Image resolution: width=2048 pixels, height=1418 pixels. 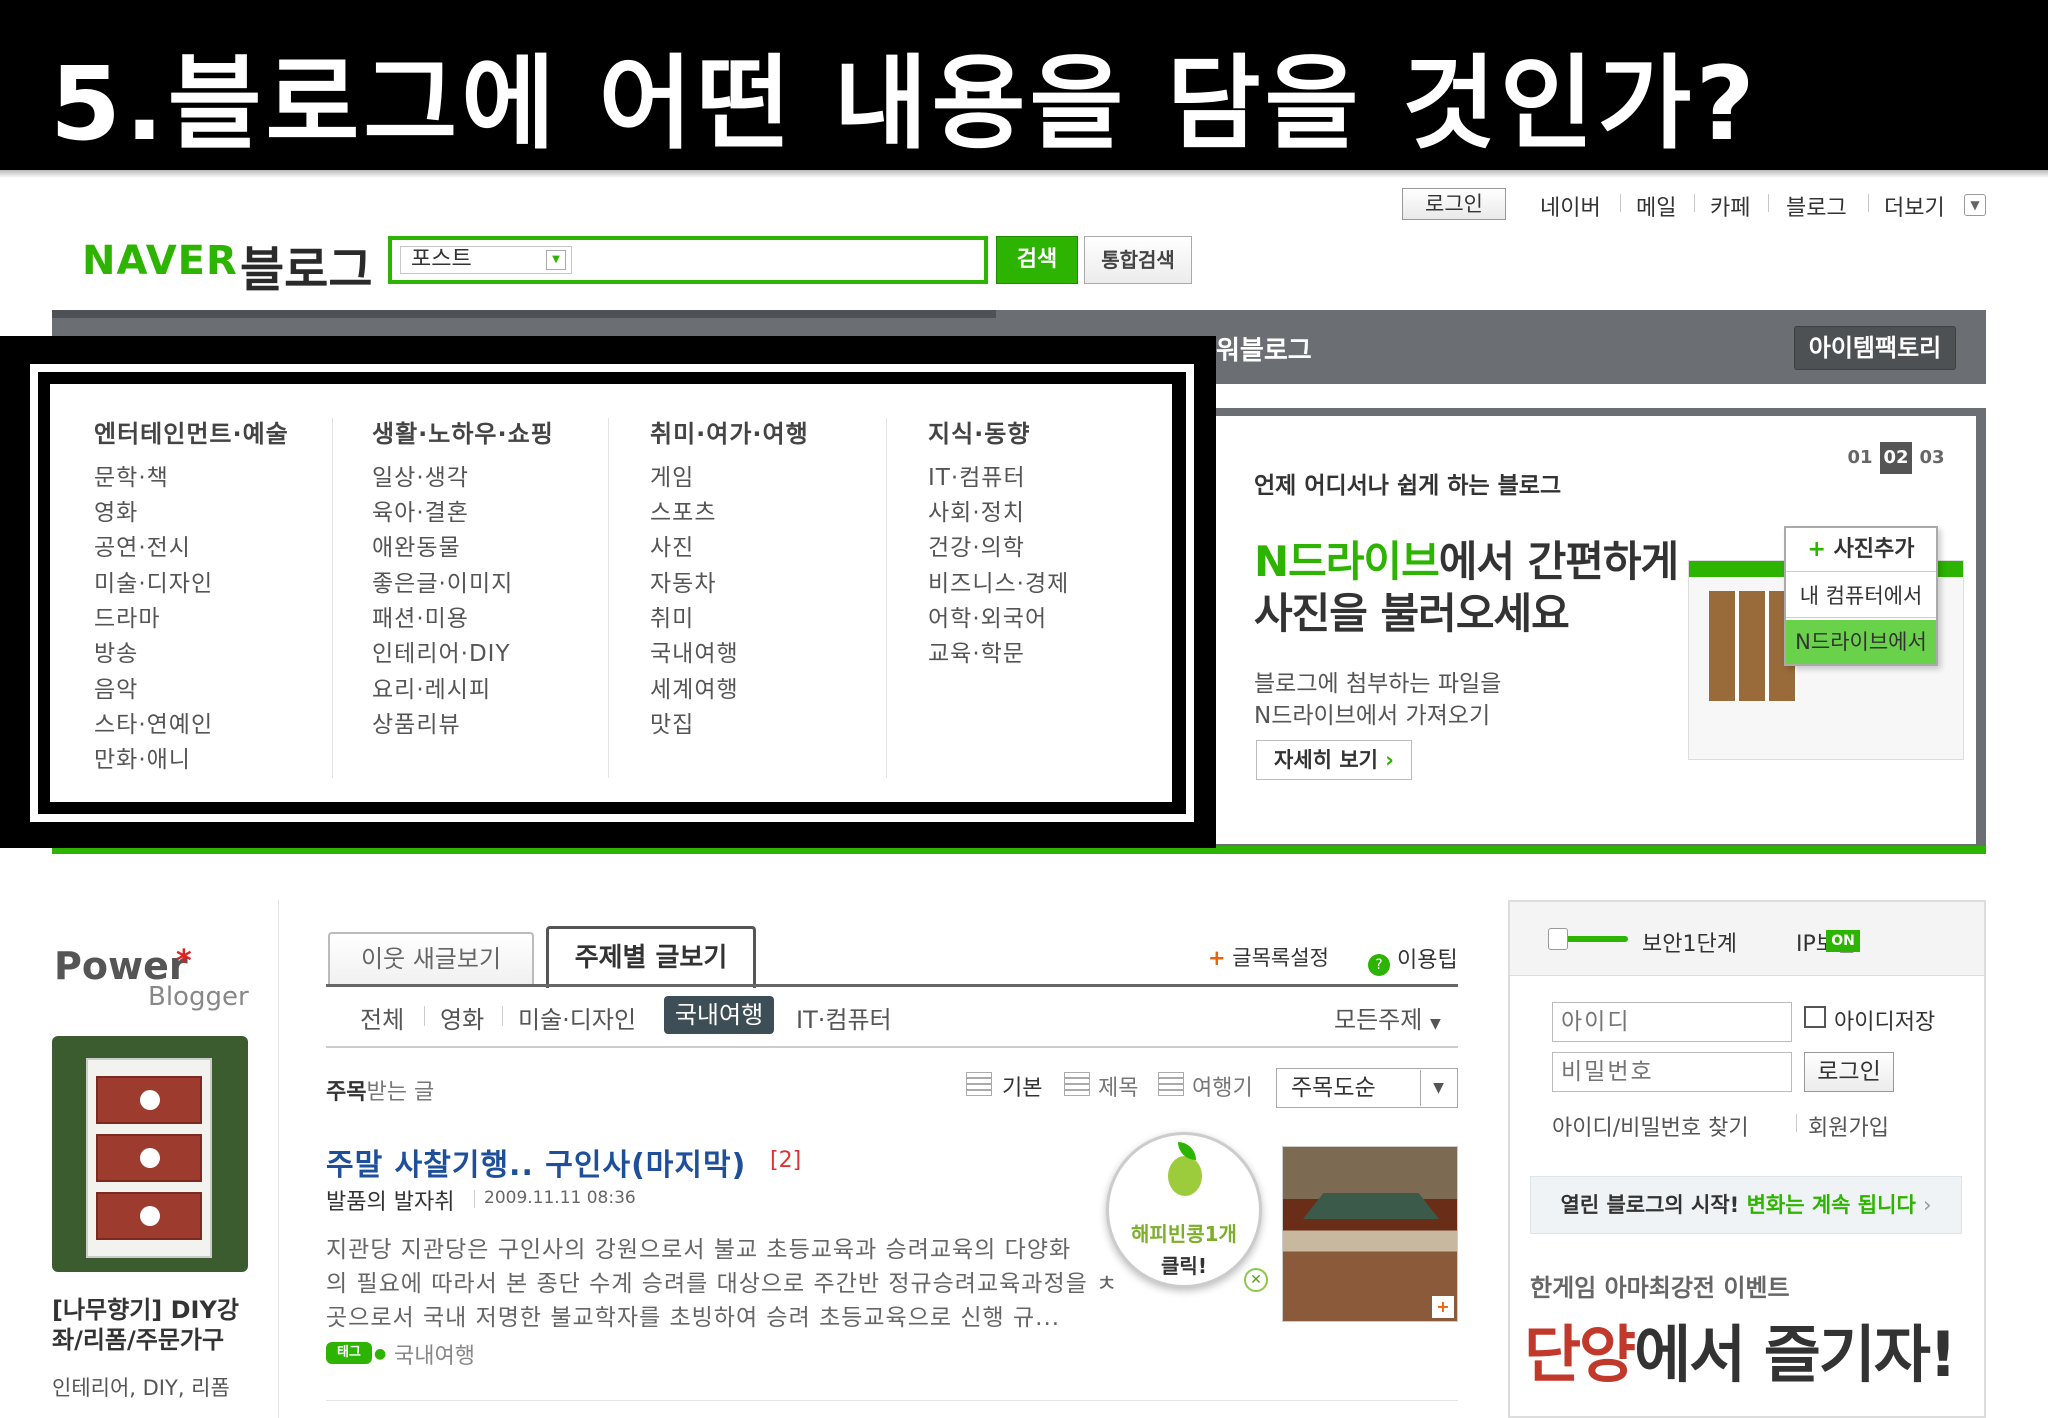 I want to click on power-blogger-title-line2: 좌/리폼/주문가구, so click(x=138, y=1337).